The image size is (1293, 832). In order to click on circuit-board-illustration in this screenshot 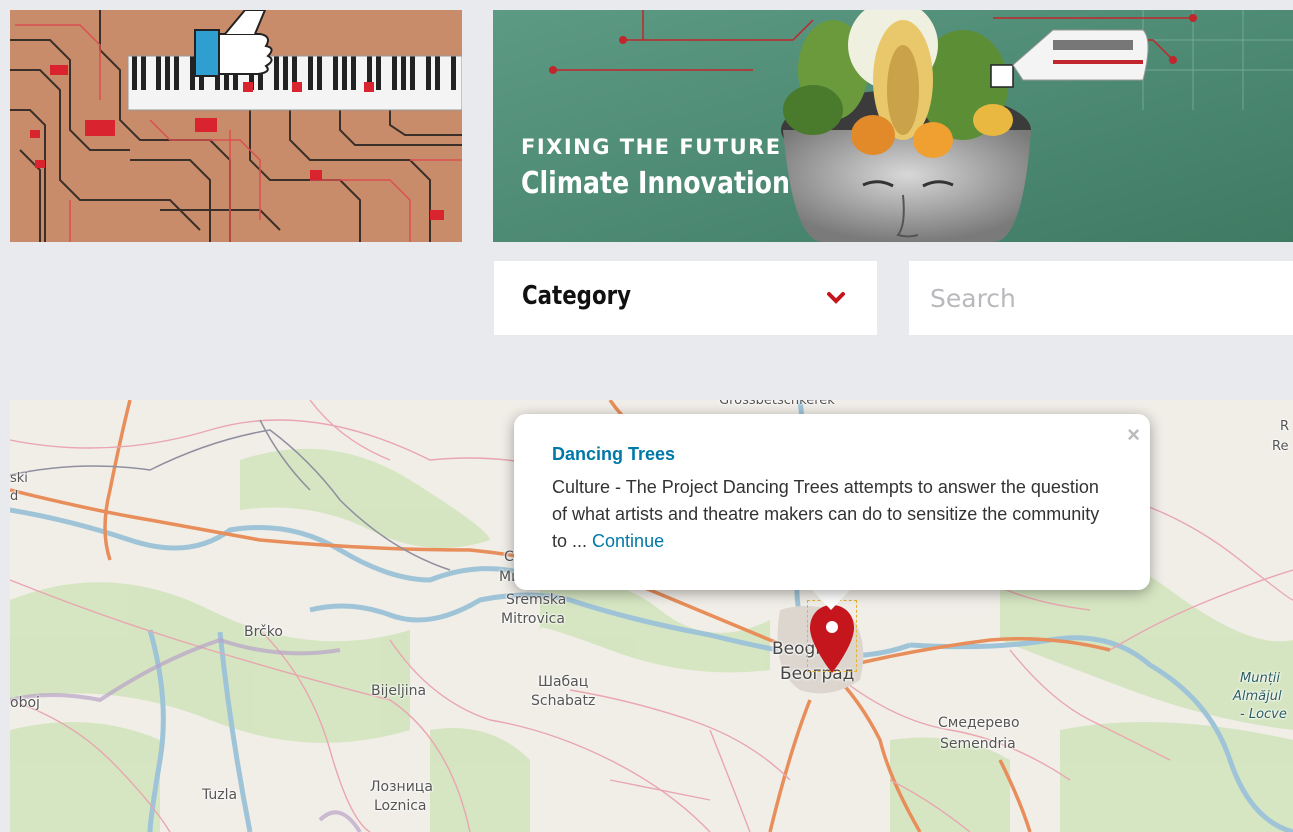, I will do `click(236, 126)`.